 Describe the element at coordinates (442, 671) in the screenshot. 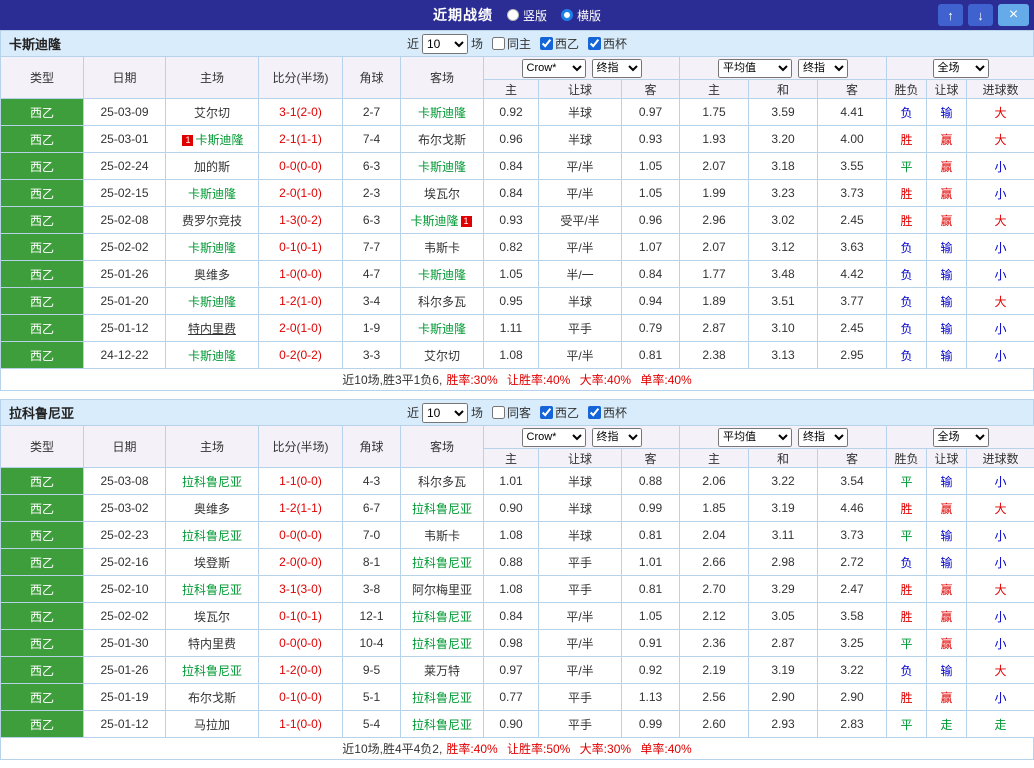

I see `team-link: 莱万特` at that location.